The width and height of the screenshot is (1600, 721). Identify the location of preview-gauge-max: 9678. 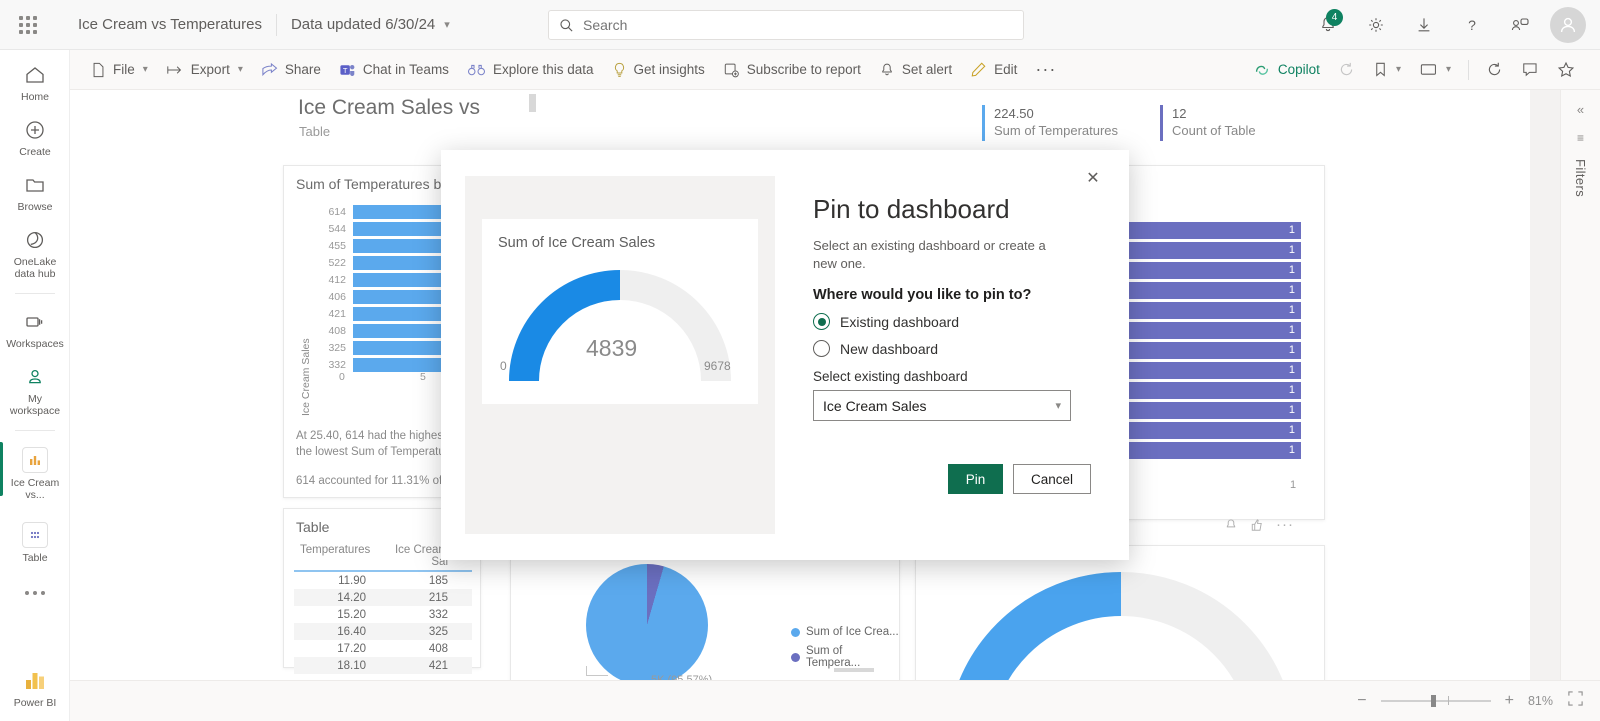
(717, 366).